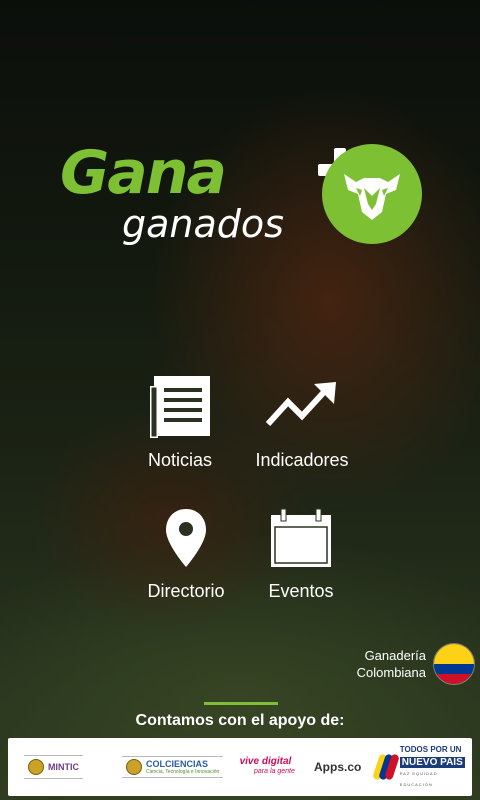 This screenshot has height=800, width=480. What do you see at coordinates (386, 767) in the screenshot?
I see `colombia-brushstroke-icon` at bounding box center [386, 767].